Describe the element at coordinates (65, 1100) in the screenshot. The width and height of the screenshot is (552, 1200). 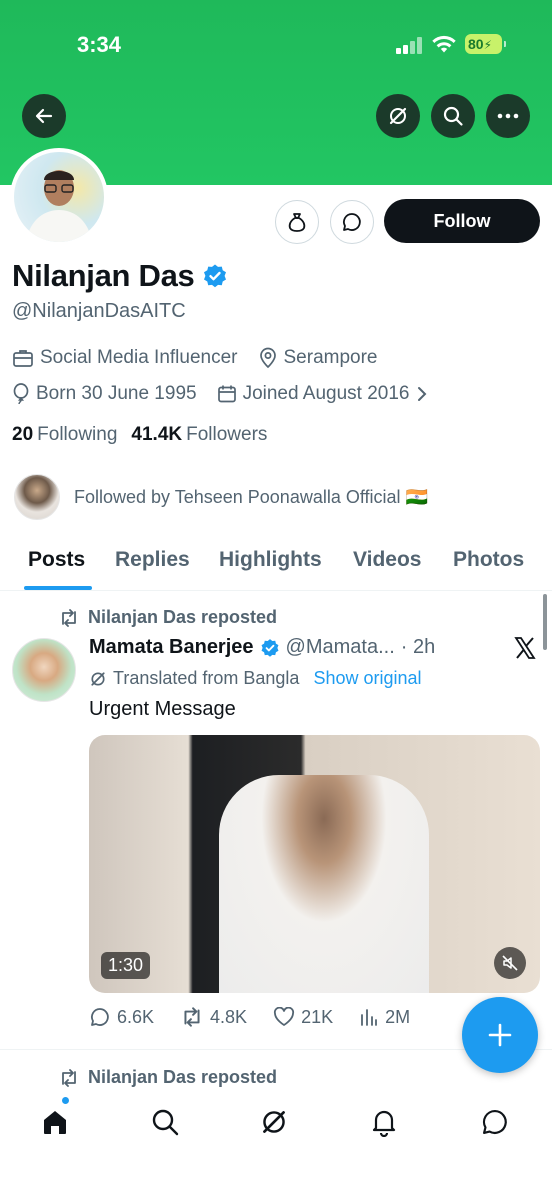
I see `home-notification-dot` at that location.